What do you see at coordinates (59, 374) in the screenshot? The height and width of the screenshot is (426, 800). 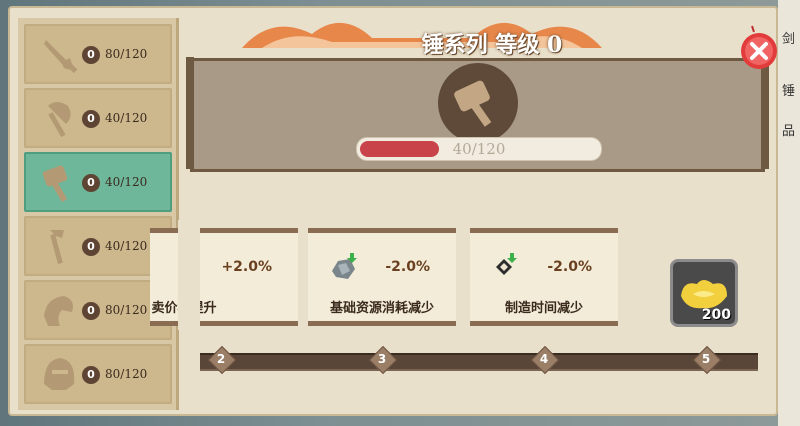 I see `helmet-icon` at bounding box center [59, 374].